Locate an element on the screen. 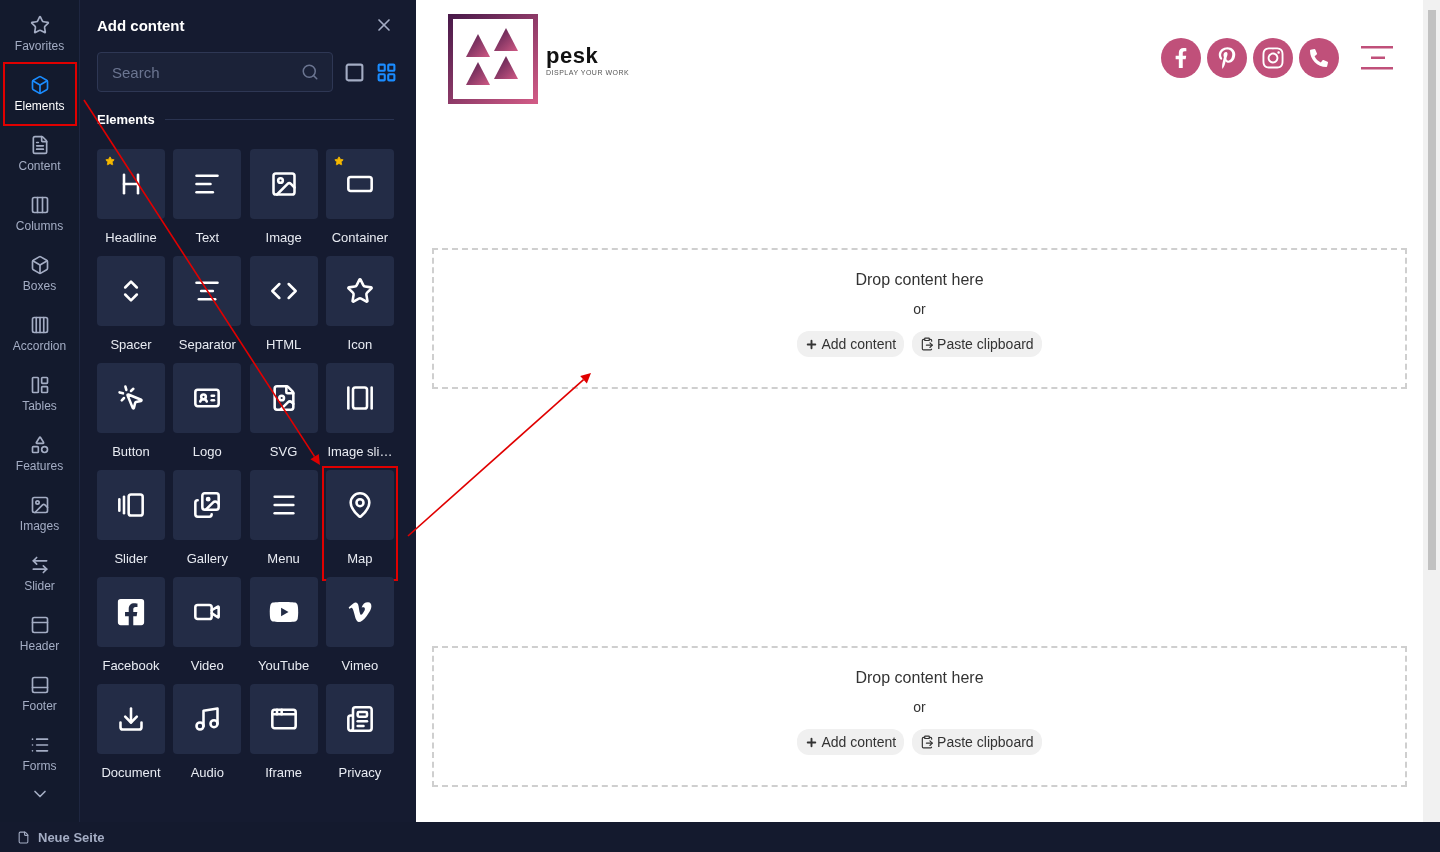 The height and width of the screenshot is (852, 1440). sidebar-item: Slider is located at coordinates (39, 574).